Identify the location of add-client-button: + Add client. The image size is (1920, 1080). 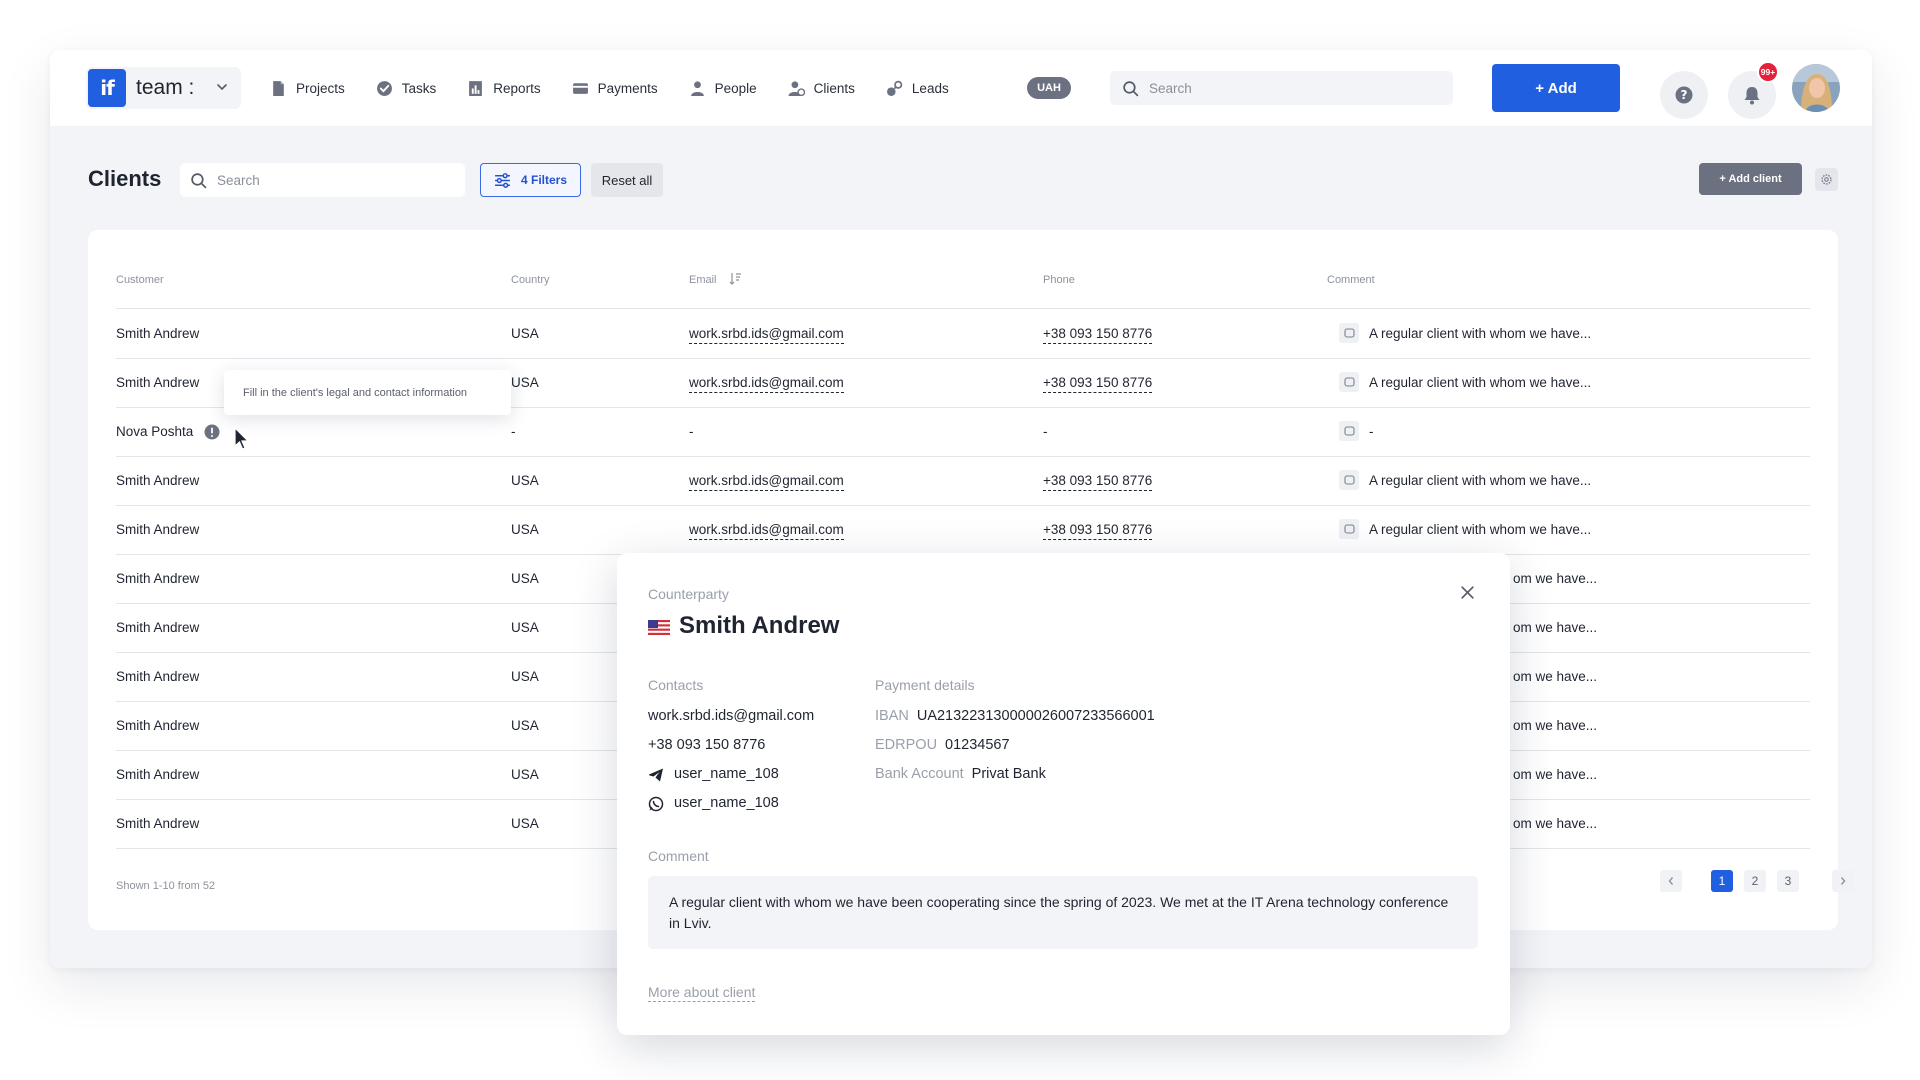
(1750, 179).